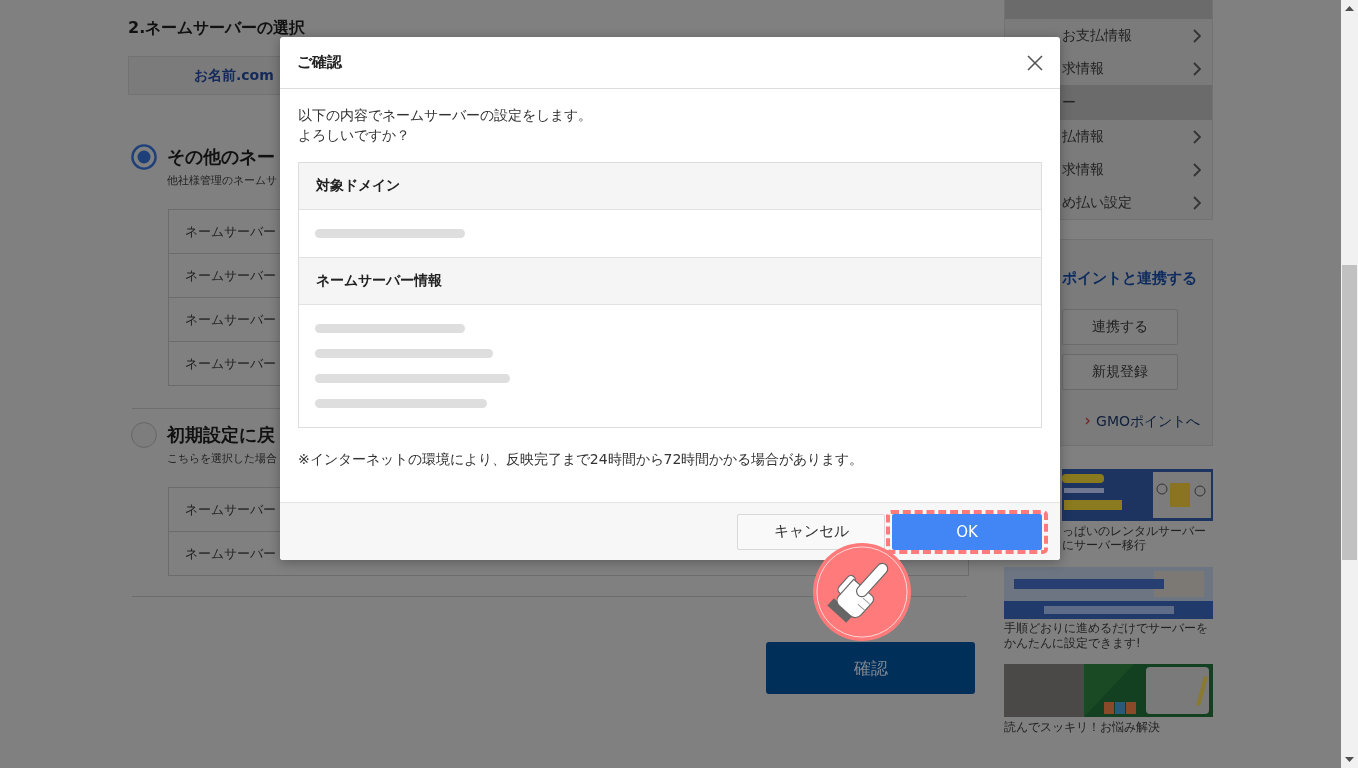  What do you see at coordinates (1134, 531) in the screenshot?
I see `banner-caption: っぱいのレンタルサーバー` at bounding box center [1134, 531].